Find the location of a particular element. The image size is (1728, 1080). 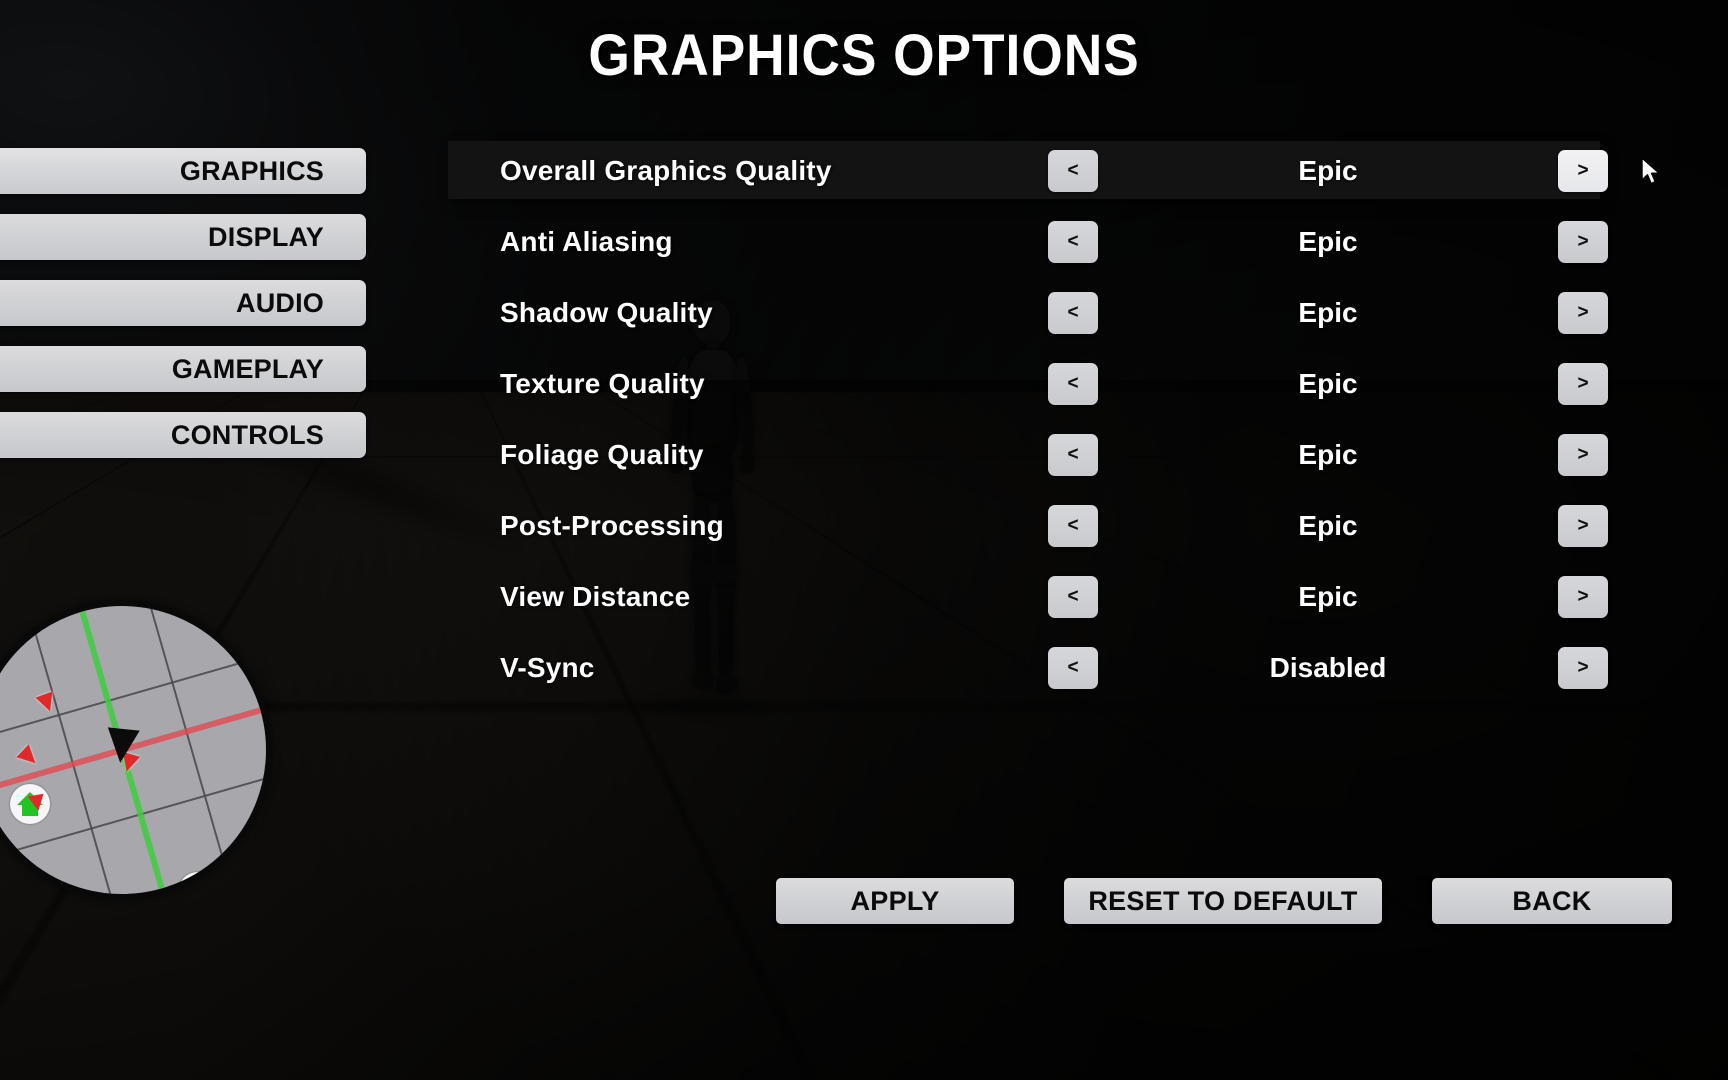

category-sidebar: GRAPHICS DISPLAY AUDIO GAMEPLAY CONTROLS is located at coordinates (183, 313).